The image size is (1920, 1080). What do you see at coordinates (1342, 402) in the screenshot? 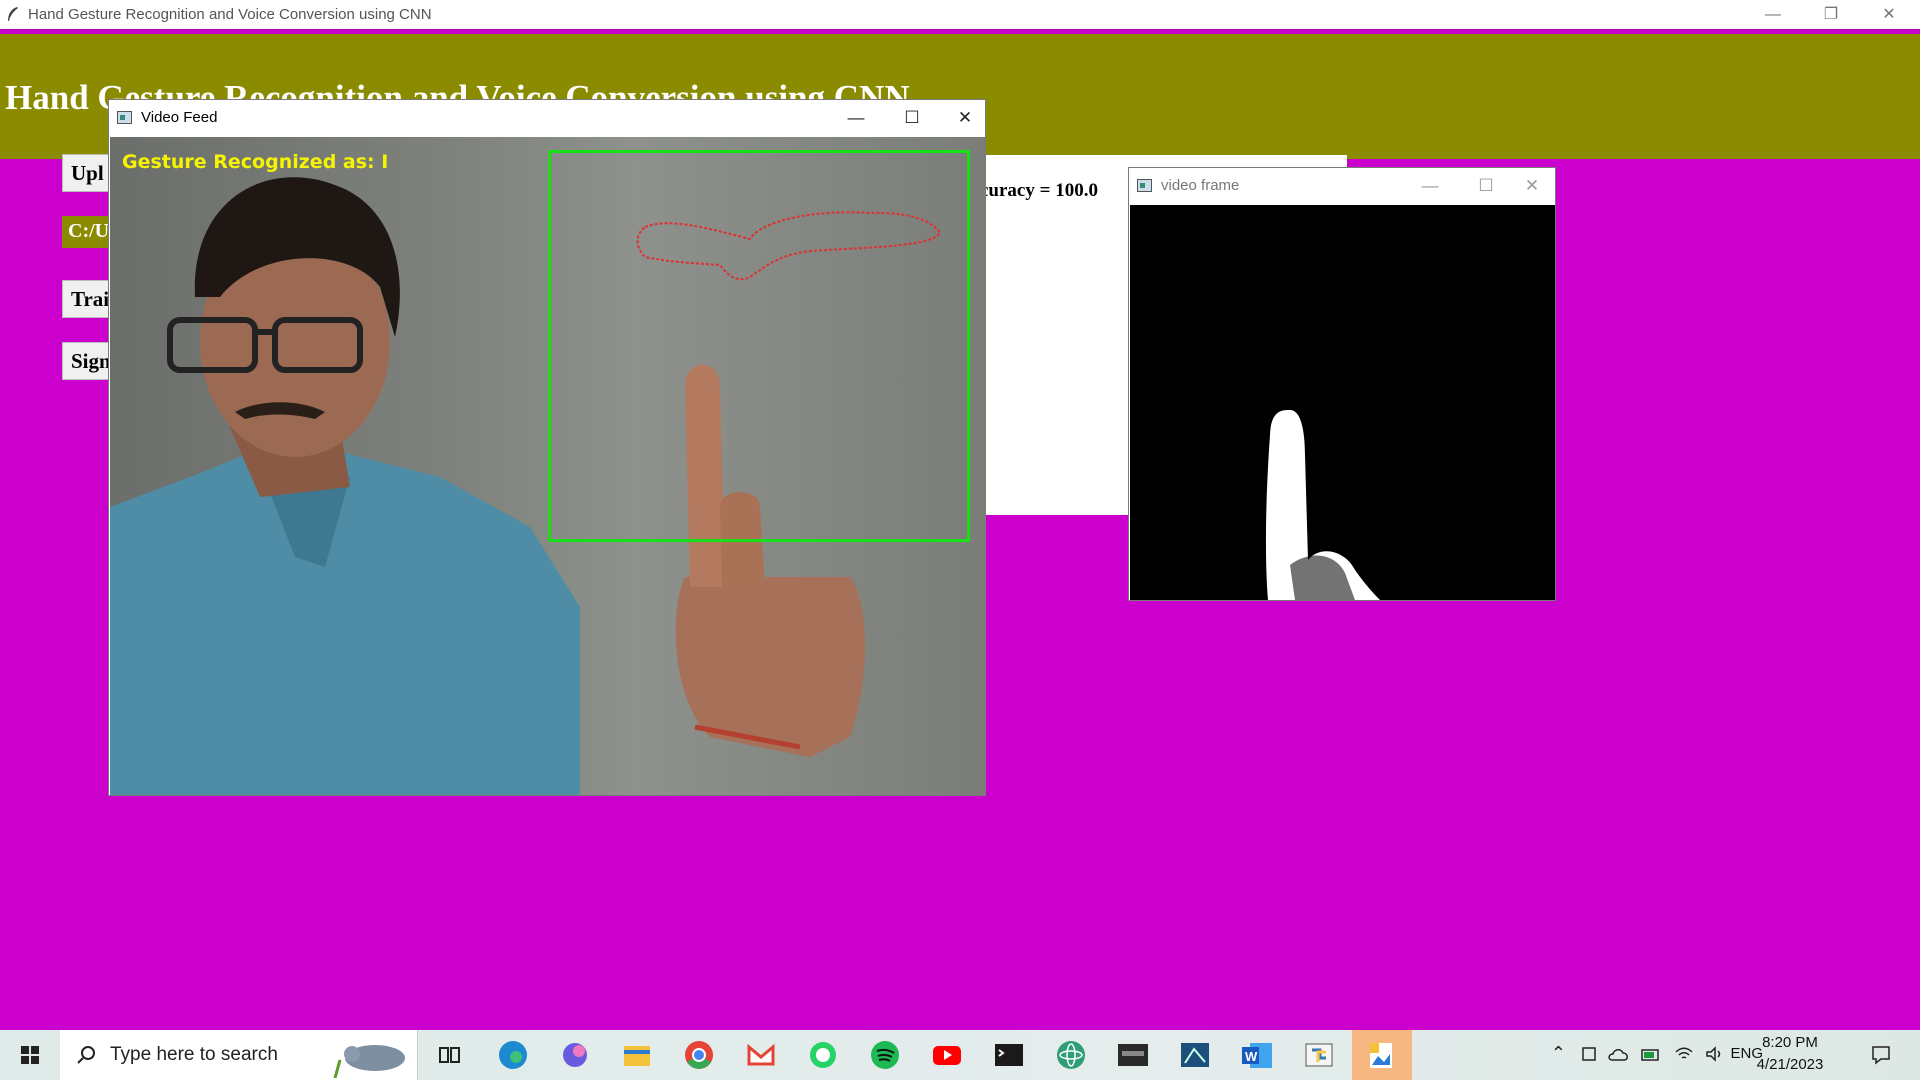
I see `threshold-mask-image` at bounding box center [1342, 402].